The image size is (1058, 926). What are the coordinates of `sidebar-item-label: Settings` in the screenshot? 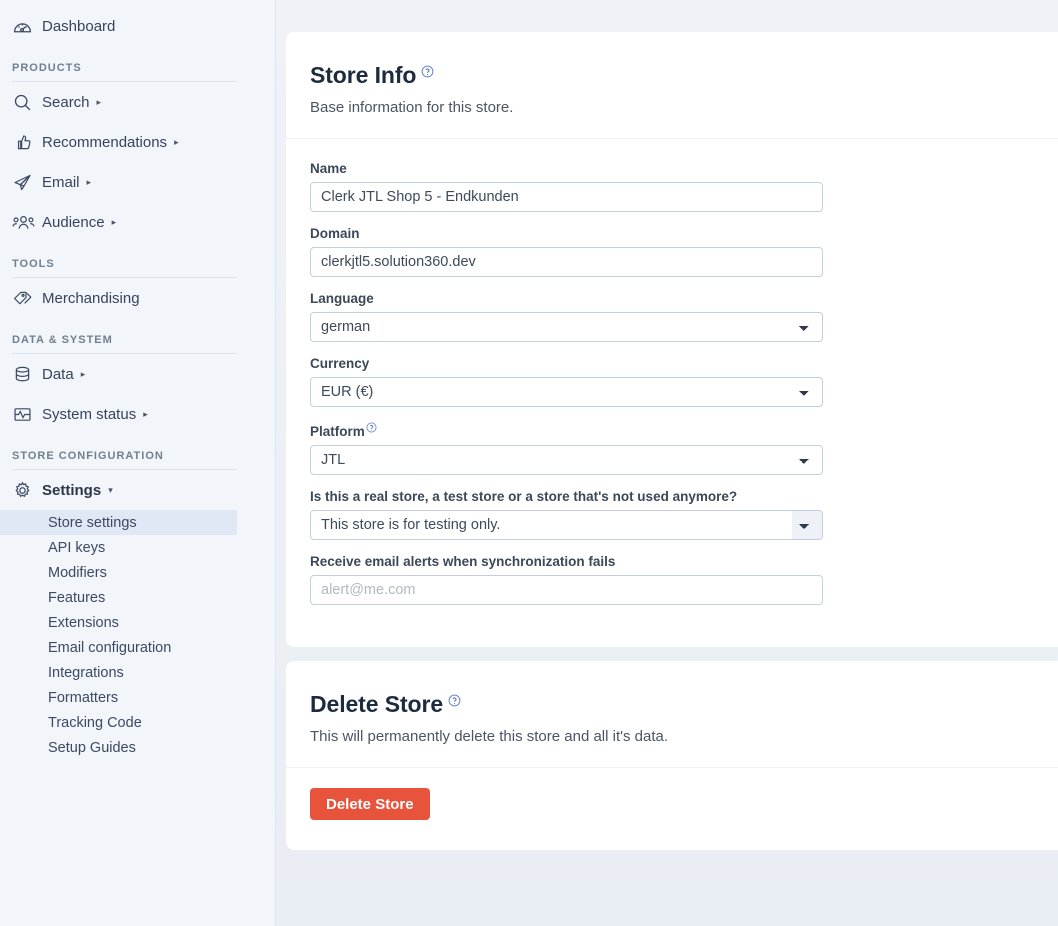 It's located at (72, 490).